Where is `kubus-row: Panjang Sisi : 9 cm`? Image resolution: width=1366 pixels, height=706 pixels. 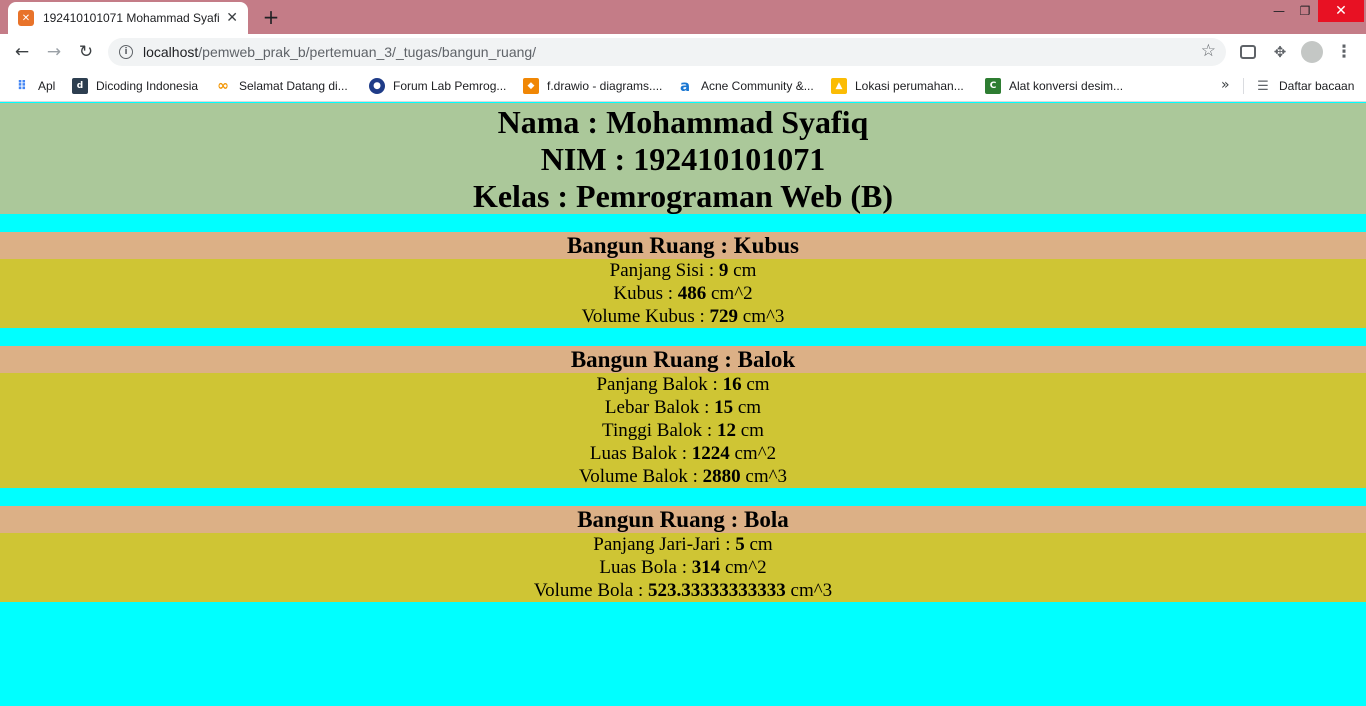 kubus-row: Panjang Sisi : 9 cm is located at coordinates (683, 270).